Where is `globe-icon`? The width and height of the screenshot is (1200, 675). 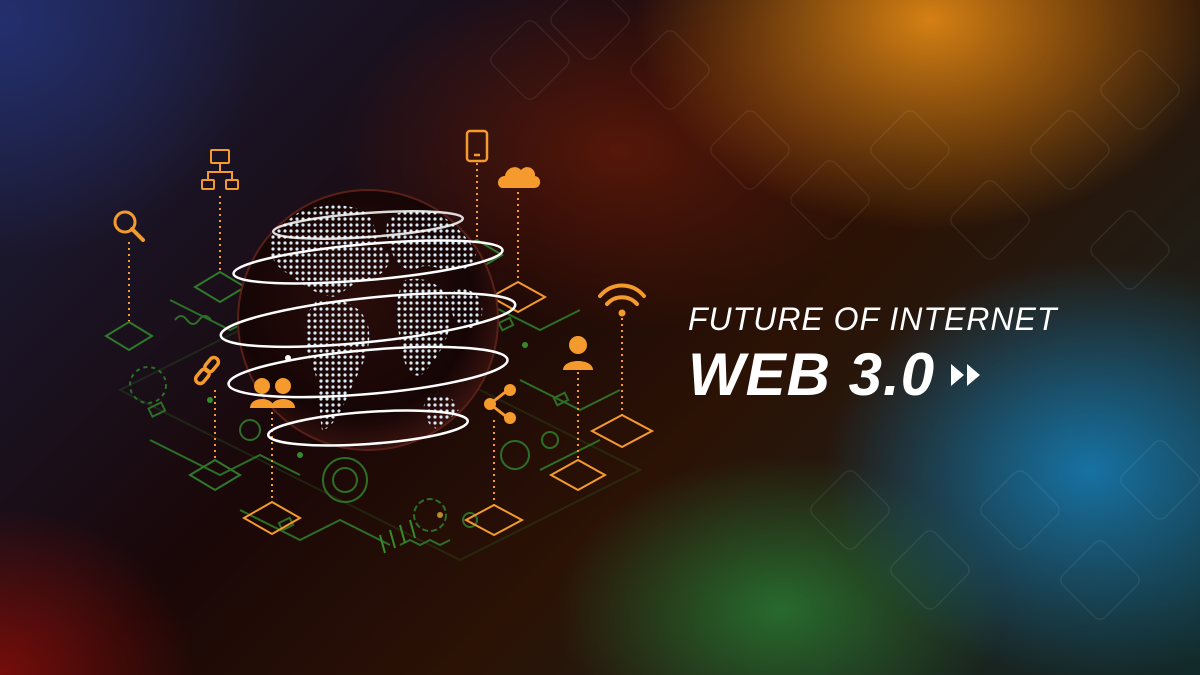
globe-icon is located at coordinates (368, 320).